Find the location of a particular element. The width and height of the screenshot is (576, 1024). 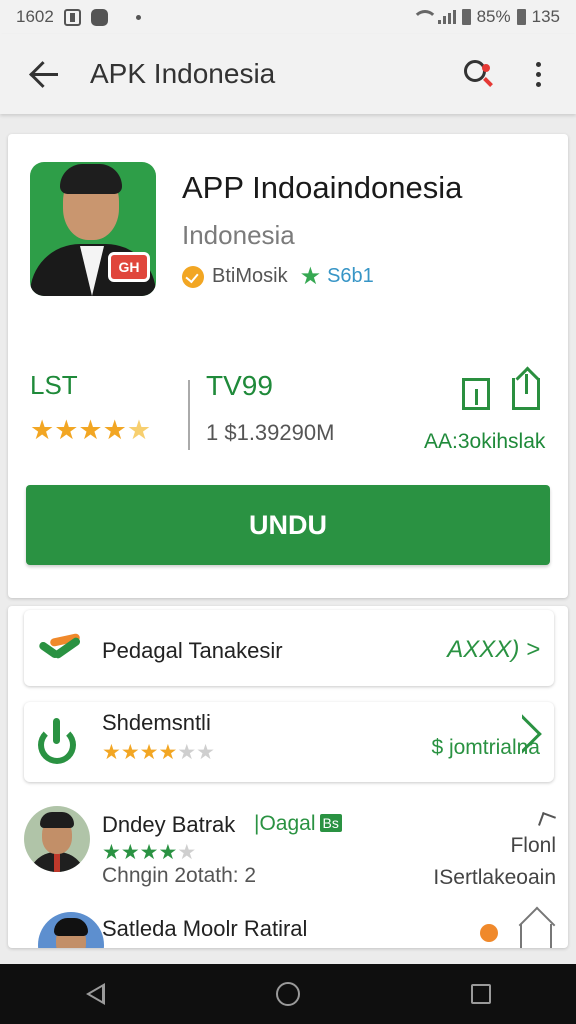

app-name: APP Indoaindonesia is located at coordinates (322, 187).